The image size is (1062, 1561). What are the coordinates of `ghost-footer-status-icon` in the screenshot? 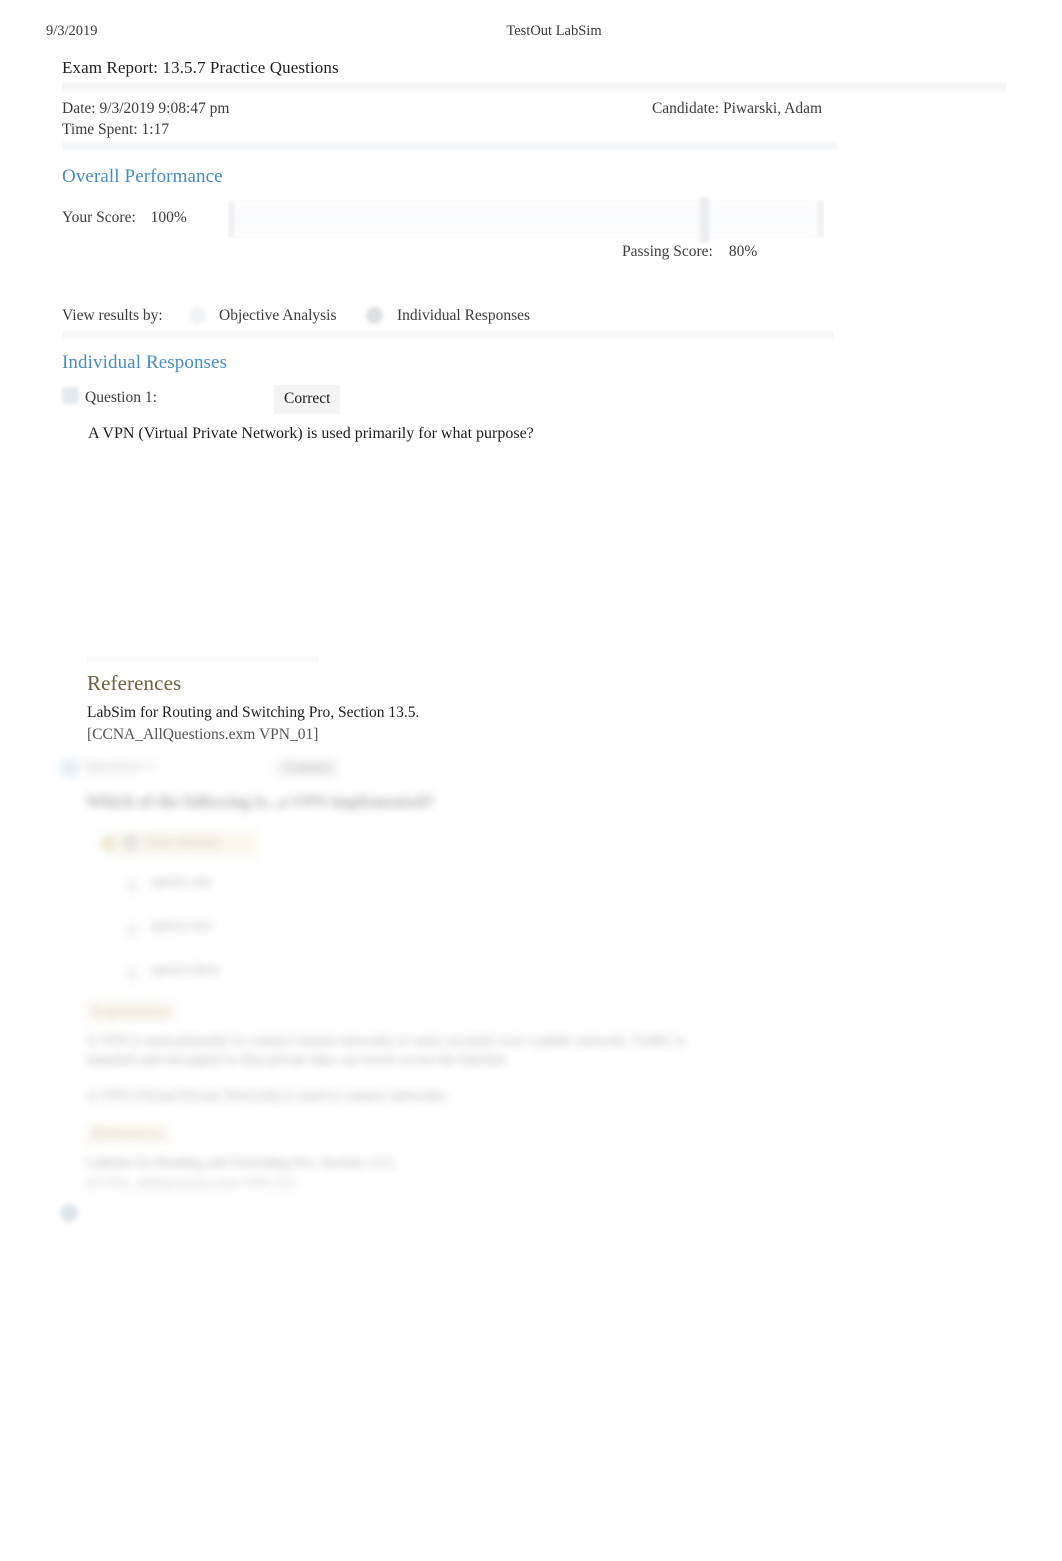 It's located at (69, 1213).